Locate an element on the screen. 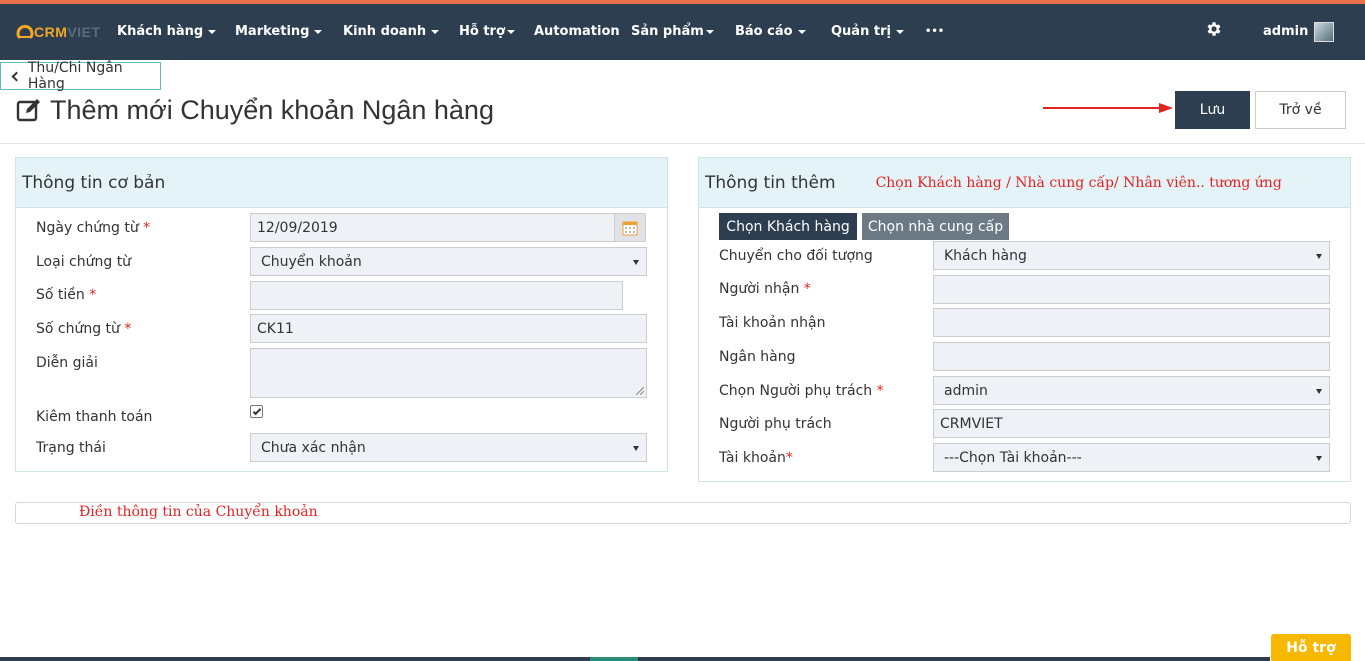 The width and height of the screenshot is (1365, 661). type-select: Chuyển khoản is located at coordinates (448, 261).